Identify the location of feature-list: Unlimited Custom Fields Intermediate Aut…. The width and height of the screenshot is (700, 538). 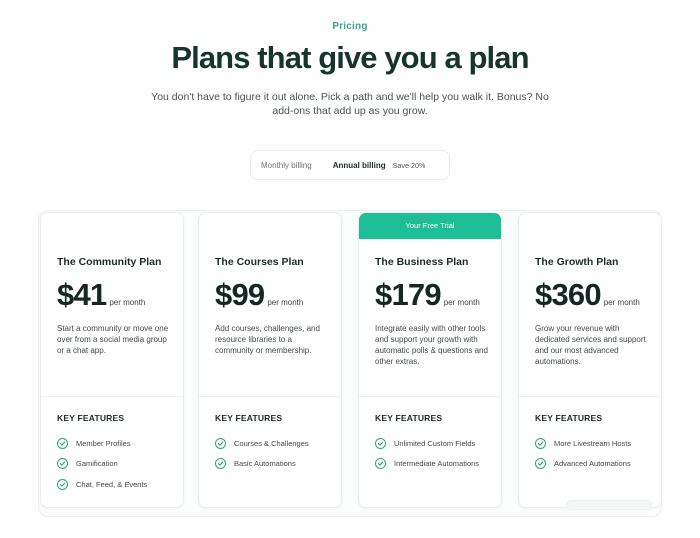
(427, 453).